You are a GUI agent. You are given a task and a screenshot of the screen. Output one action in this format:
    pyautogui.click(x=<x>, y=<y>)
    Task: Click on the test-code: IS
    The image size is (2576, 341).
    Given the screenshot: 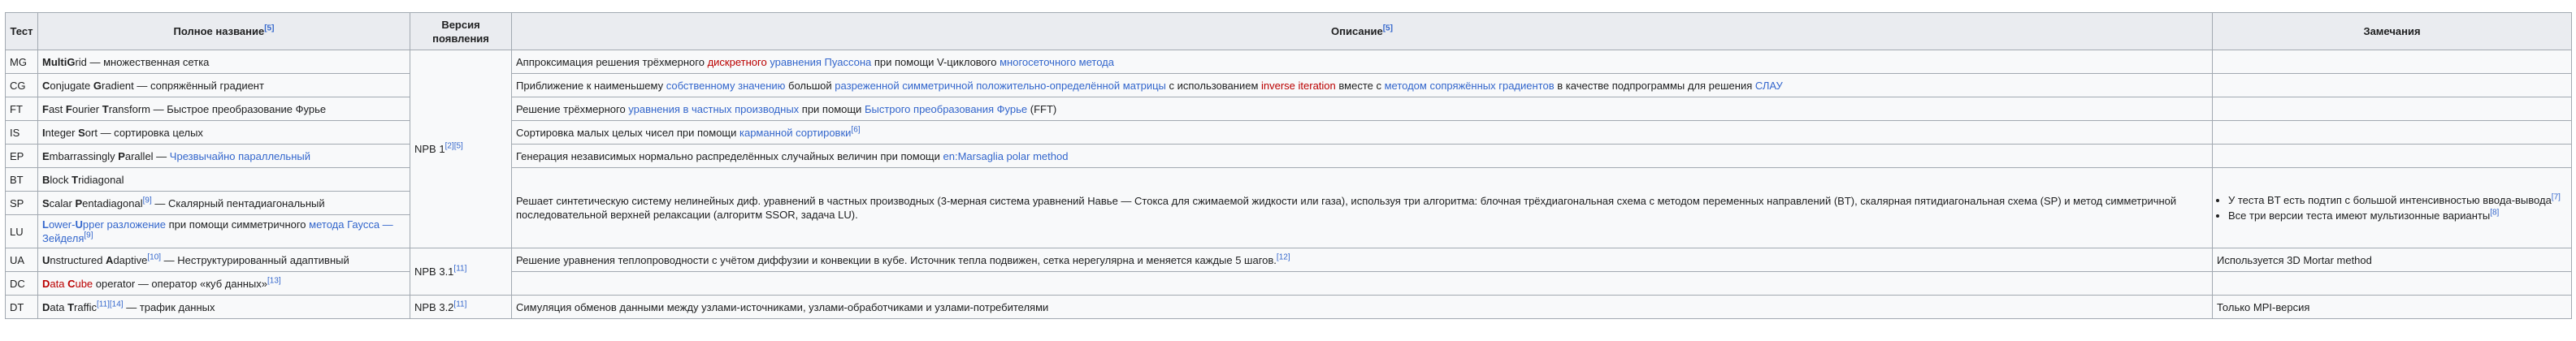 What is the action you would take?
    pyautogui.click(x=21, y=132)
    